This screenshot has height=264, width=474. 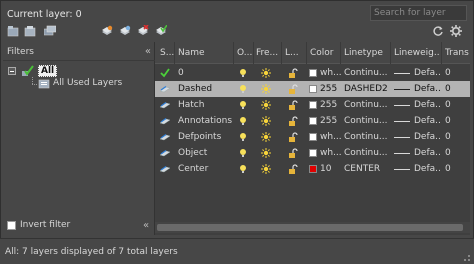 I want to click on filter-all-icon, so click(x=28, y=71).